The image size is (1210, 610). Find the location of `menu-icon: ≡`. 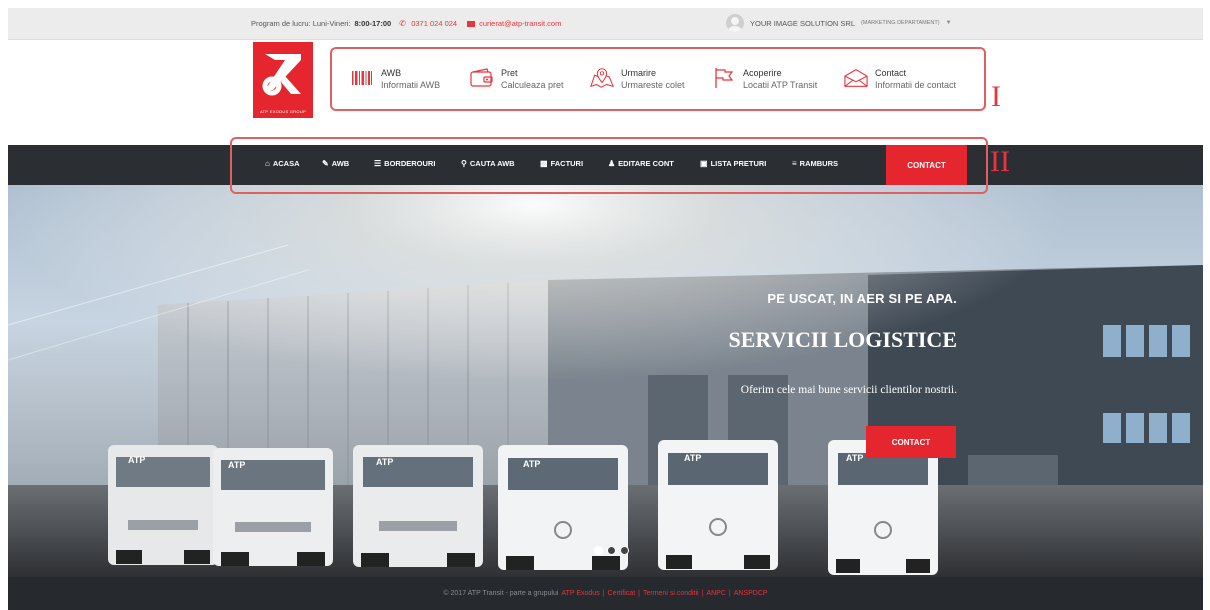

menu-icon: ≡ is located at coordinates (794, 163).